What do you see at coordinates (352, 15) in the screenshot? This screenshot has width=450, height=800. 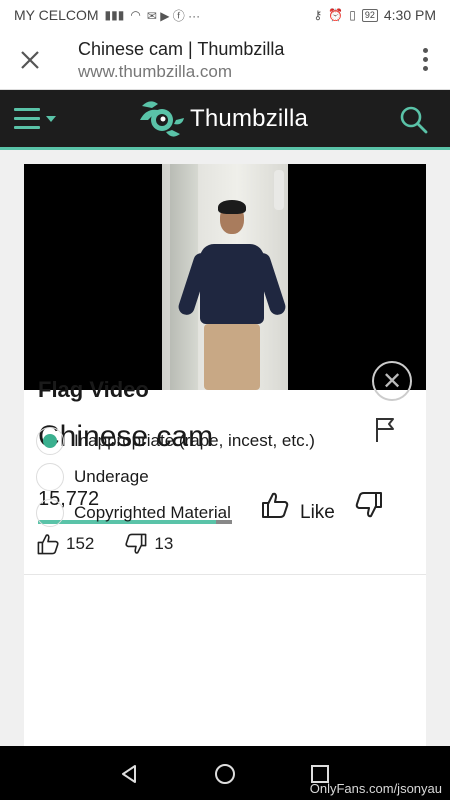 I see `vibrate-icon: ▯` at bounding box center [352, 15].